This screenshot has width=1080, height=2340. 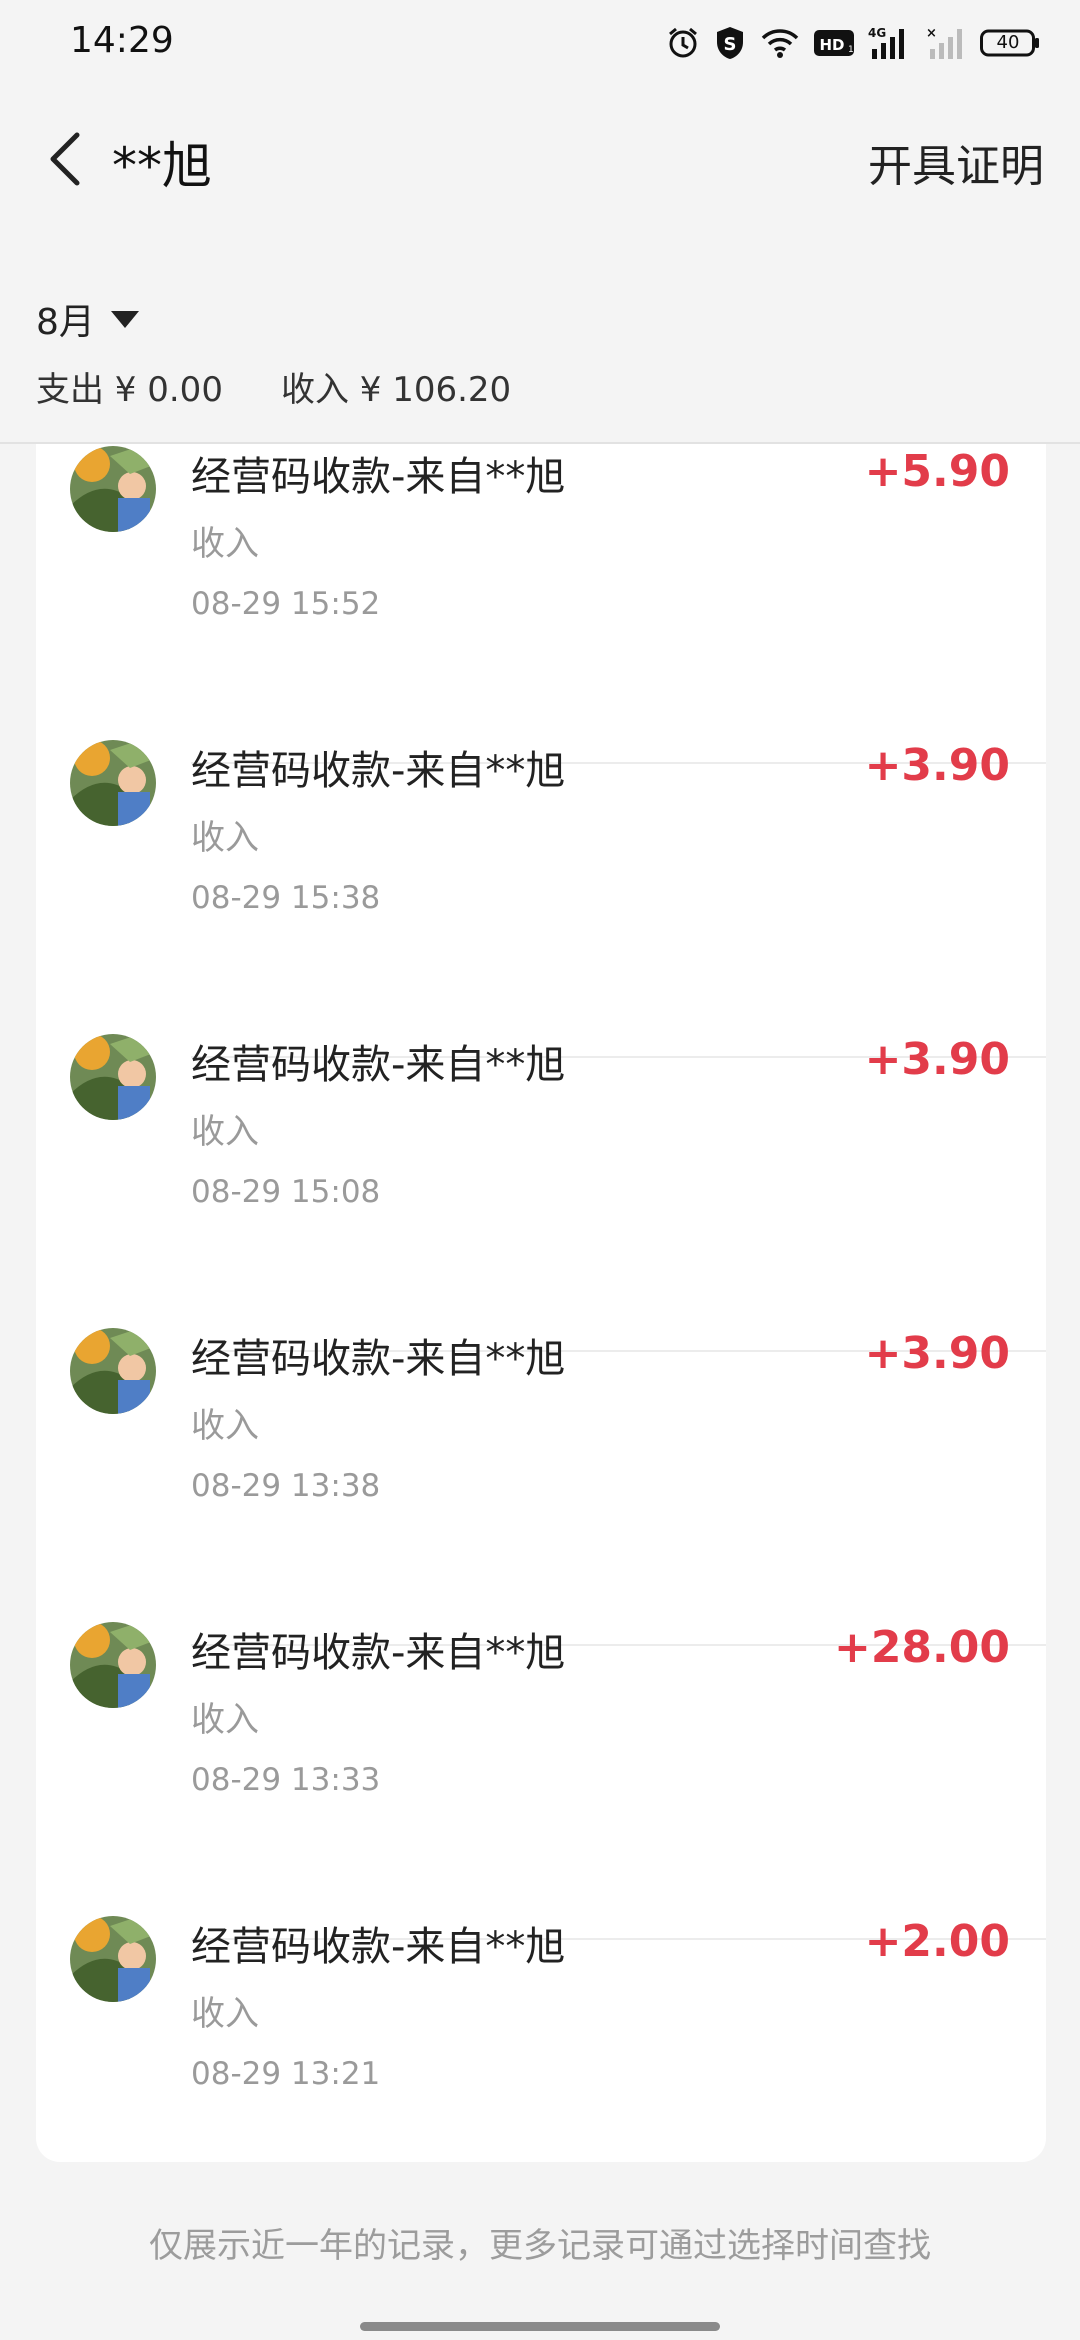 I want to click on month-selector: 8月, so click(x=88, y=319).